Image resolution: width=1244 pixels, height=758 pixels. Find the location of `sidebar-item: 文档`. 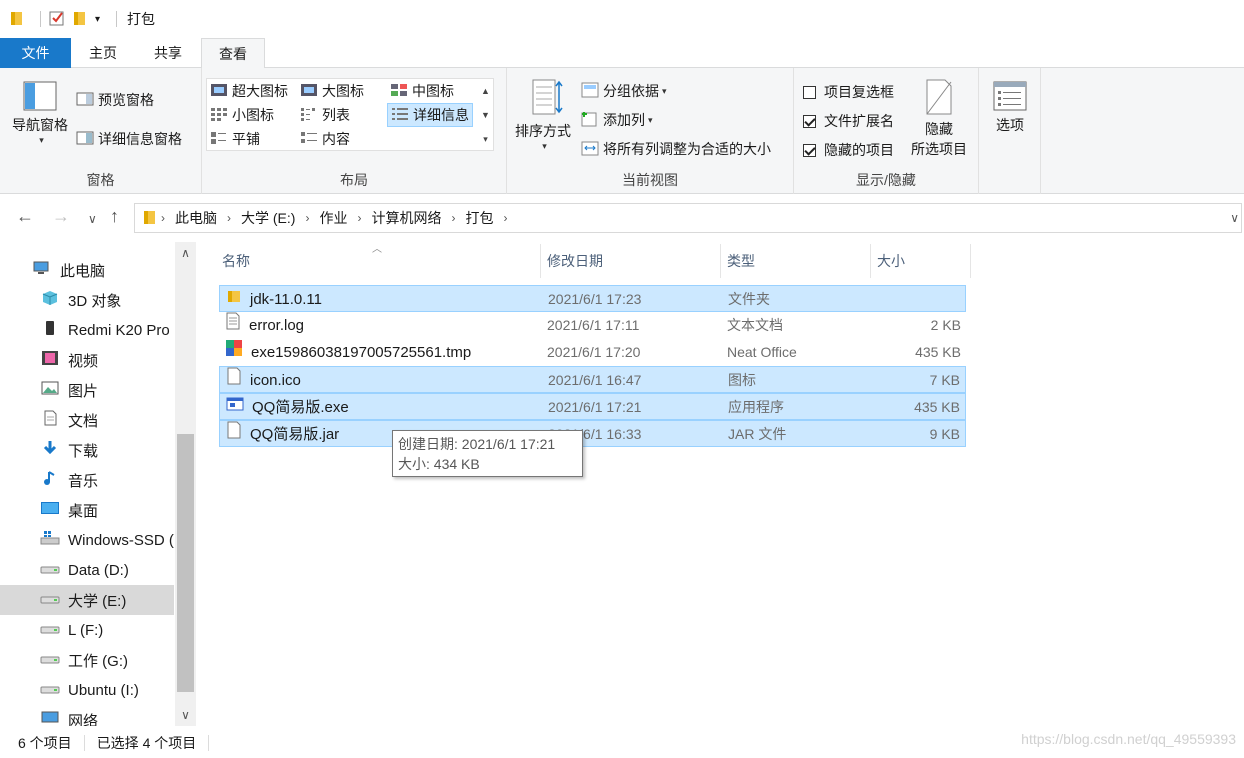

sidebar-item: 文档 is located at coordinates (87, 420).